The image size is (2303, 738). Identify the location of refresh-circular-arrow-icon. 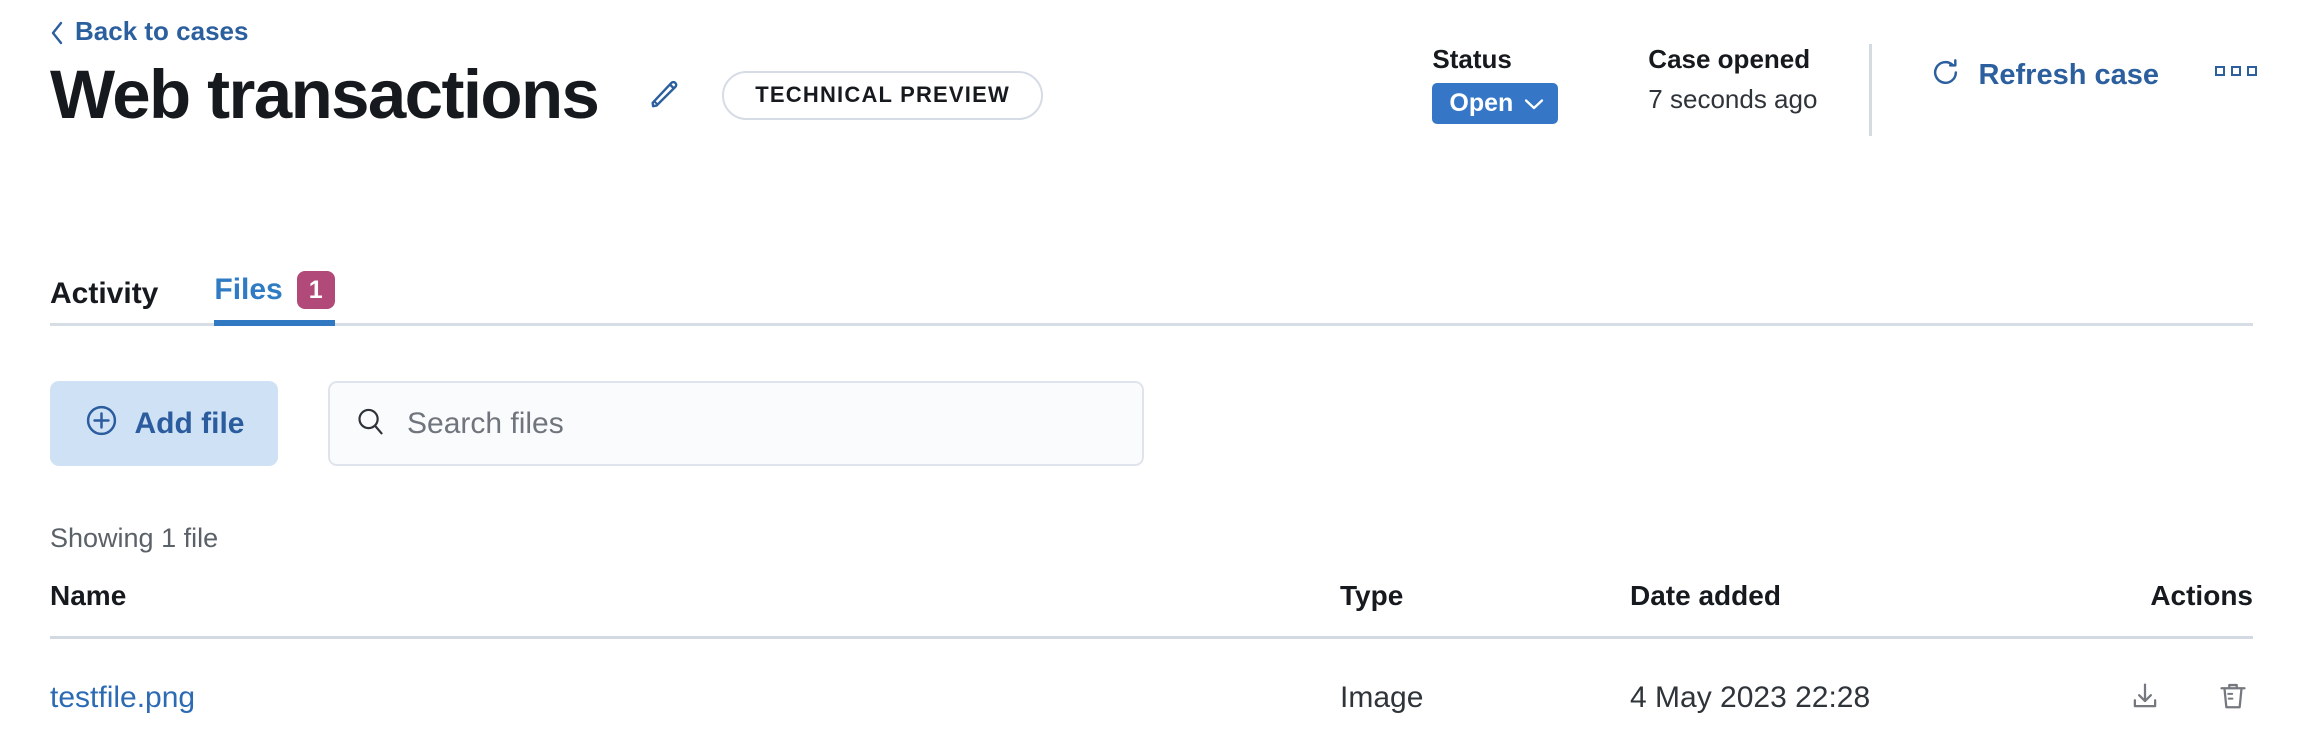
(1945, 75).